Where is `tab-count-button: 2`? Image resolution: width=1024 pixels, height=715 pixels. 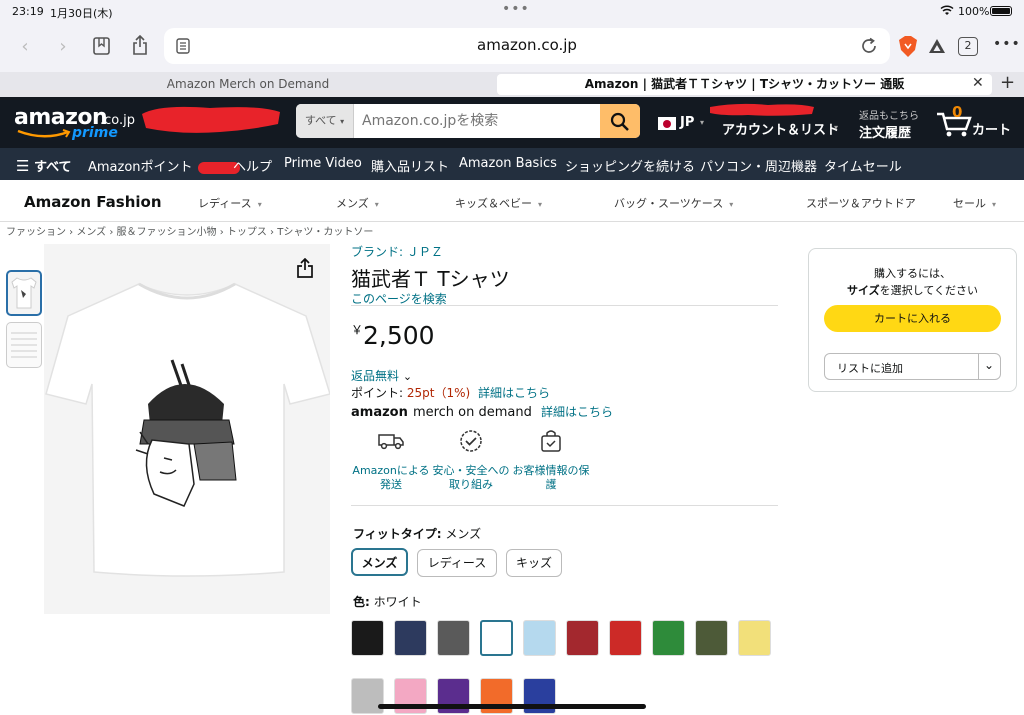 tab-count-button: 2 is located at coordinates (968, 46).